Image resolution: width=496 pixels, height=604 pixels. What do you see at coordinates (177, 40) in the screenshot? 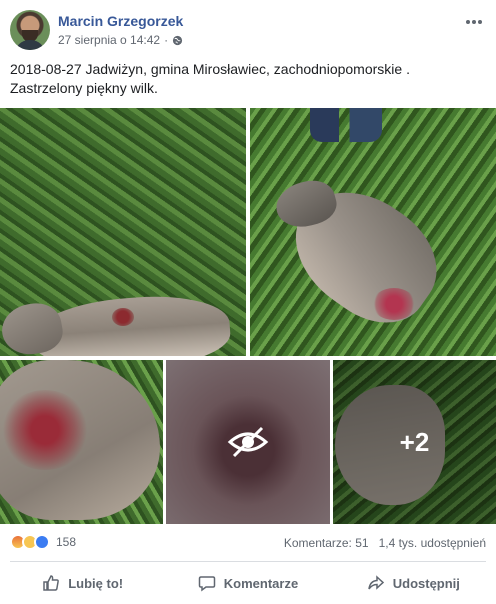
I see `globe-icon` at bounding box center [177, 40].